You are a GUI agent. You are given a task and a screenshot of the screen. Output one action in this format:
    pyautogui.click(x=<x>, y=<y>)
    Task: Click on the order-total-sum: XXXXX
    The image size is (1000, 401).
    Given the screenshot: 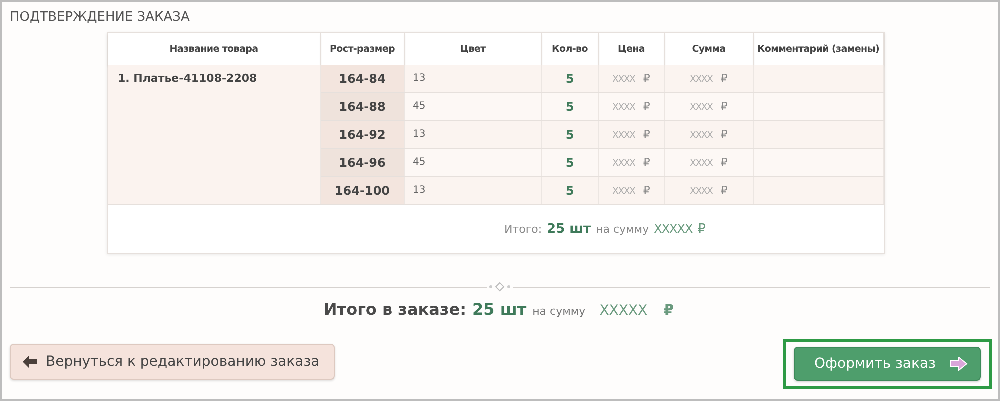 What is the action you would take?
    pyautogui.click(x=624, y=311)
    